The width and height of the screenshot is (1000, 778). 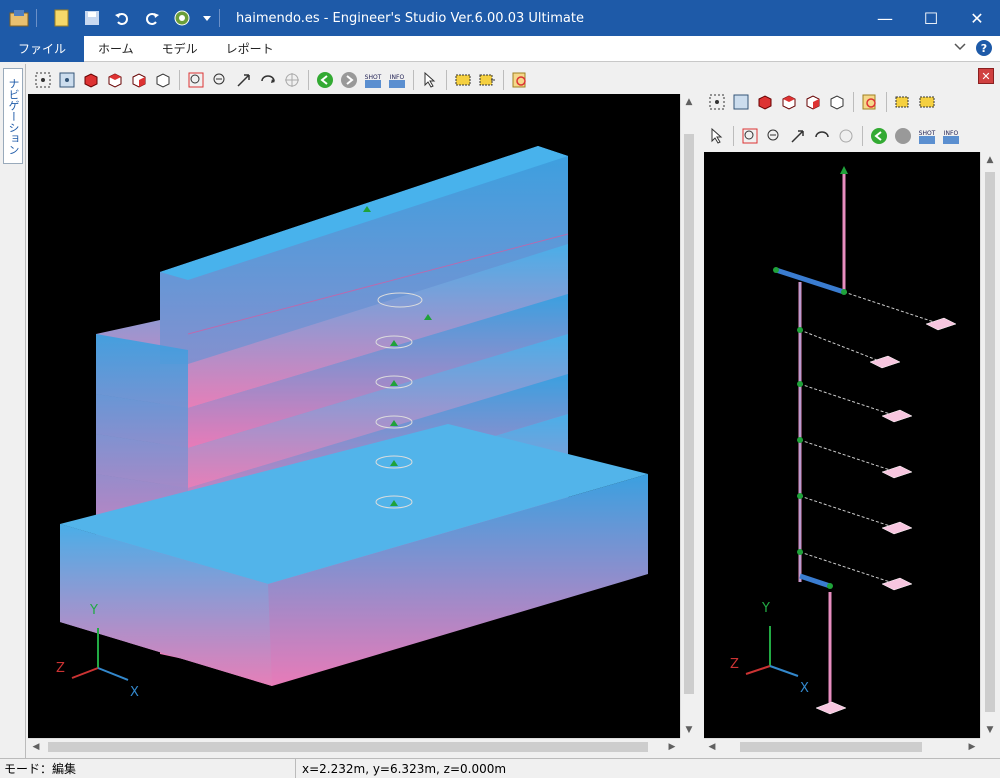 I want to click on tab-report: レポート, so click(x=250, y=49).